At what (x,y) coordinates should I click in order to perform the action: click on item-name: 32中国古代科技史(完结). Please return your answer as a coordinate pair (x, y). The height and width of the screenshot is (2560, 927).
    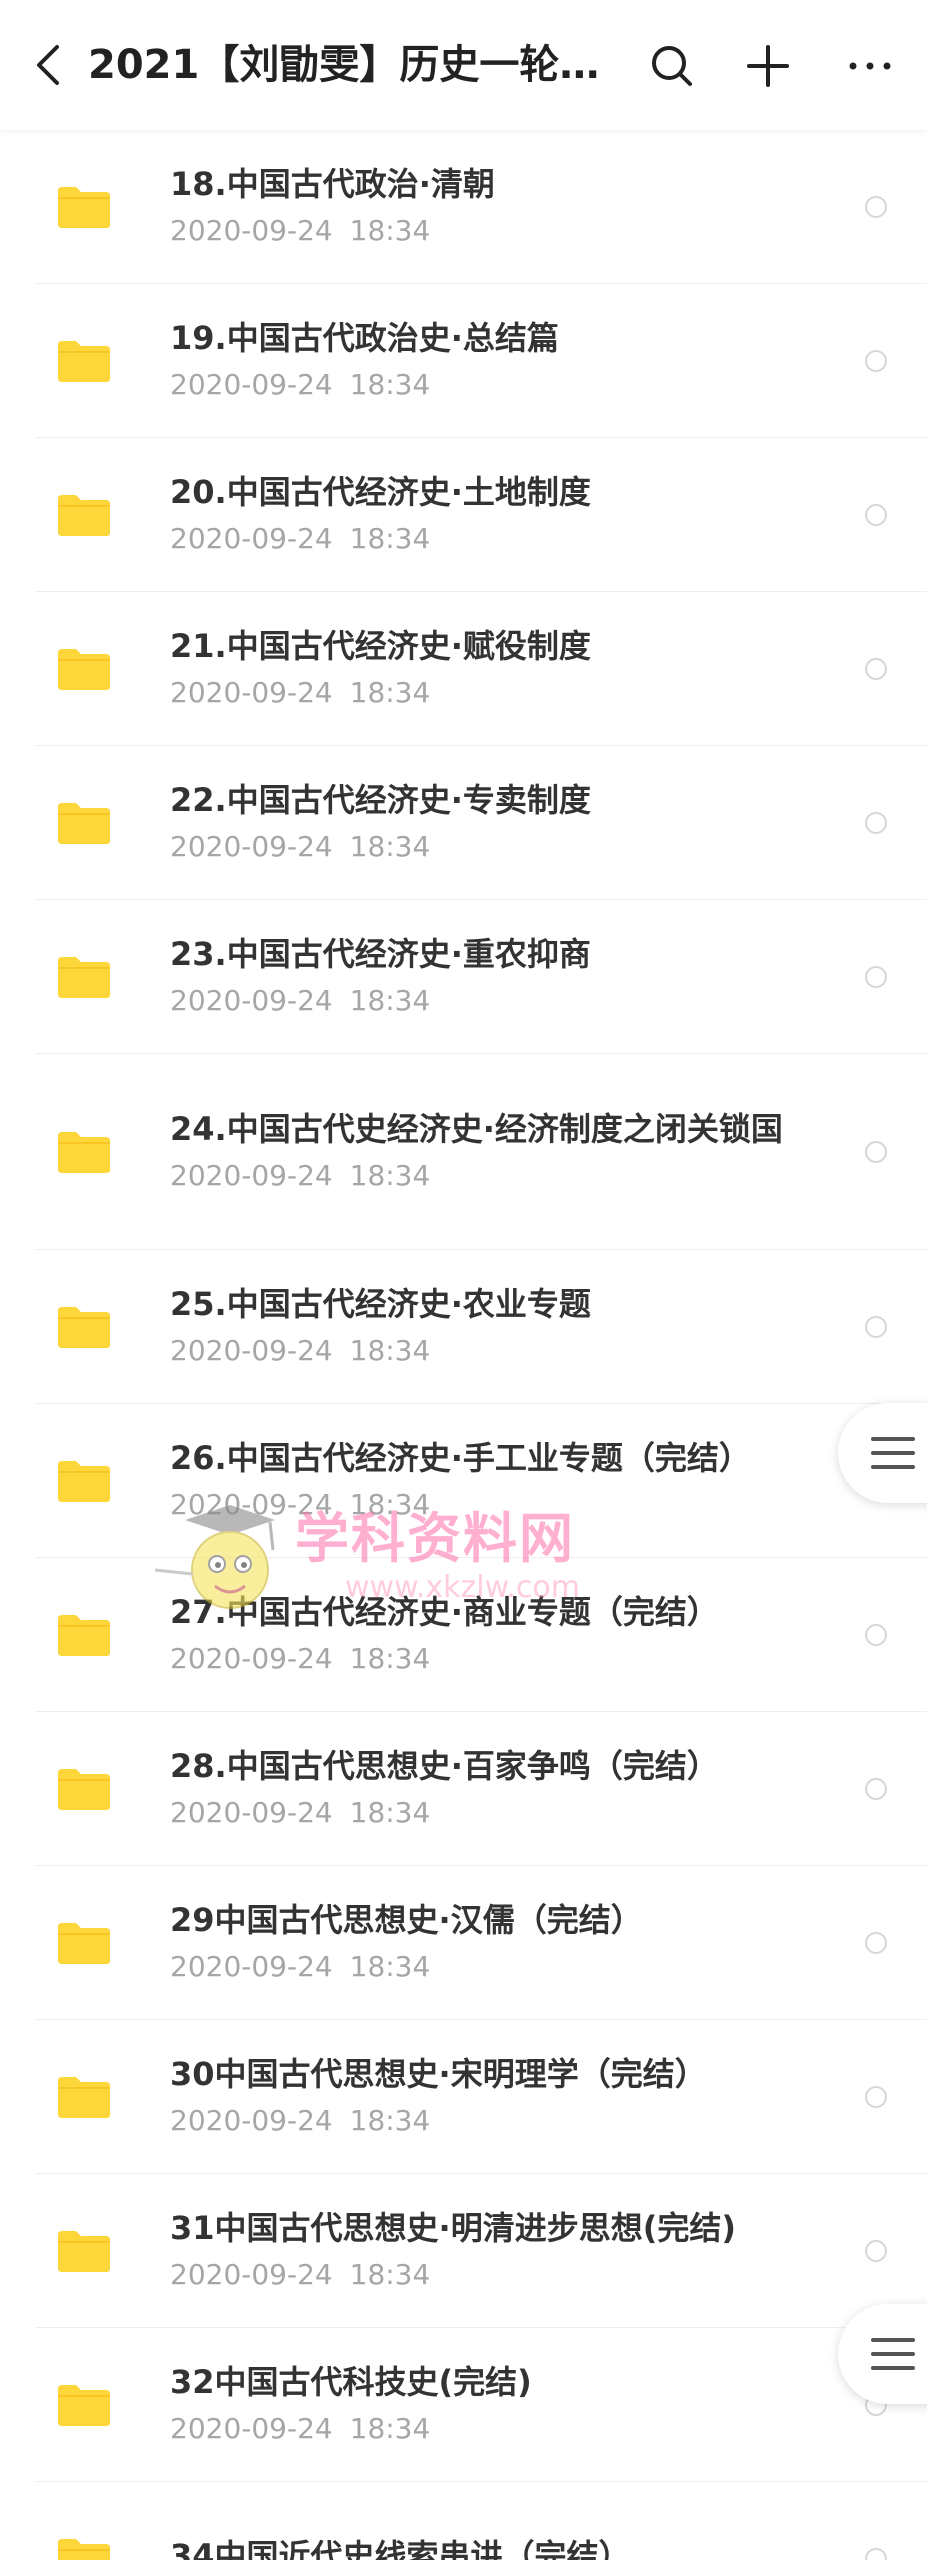
    Looking at the image, I should click on (351, 2382).